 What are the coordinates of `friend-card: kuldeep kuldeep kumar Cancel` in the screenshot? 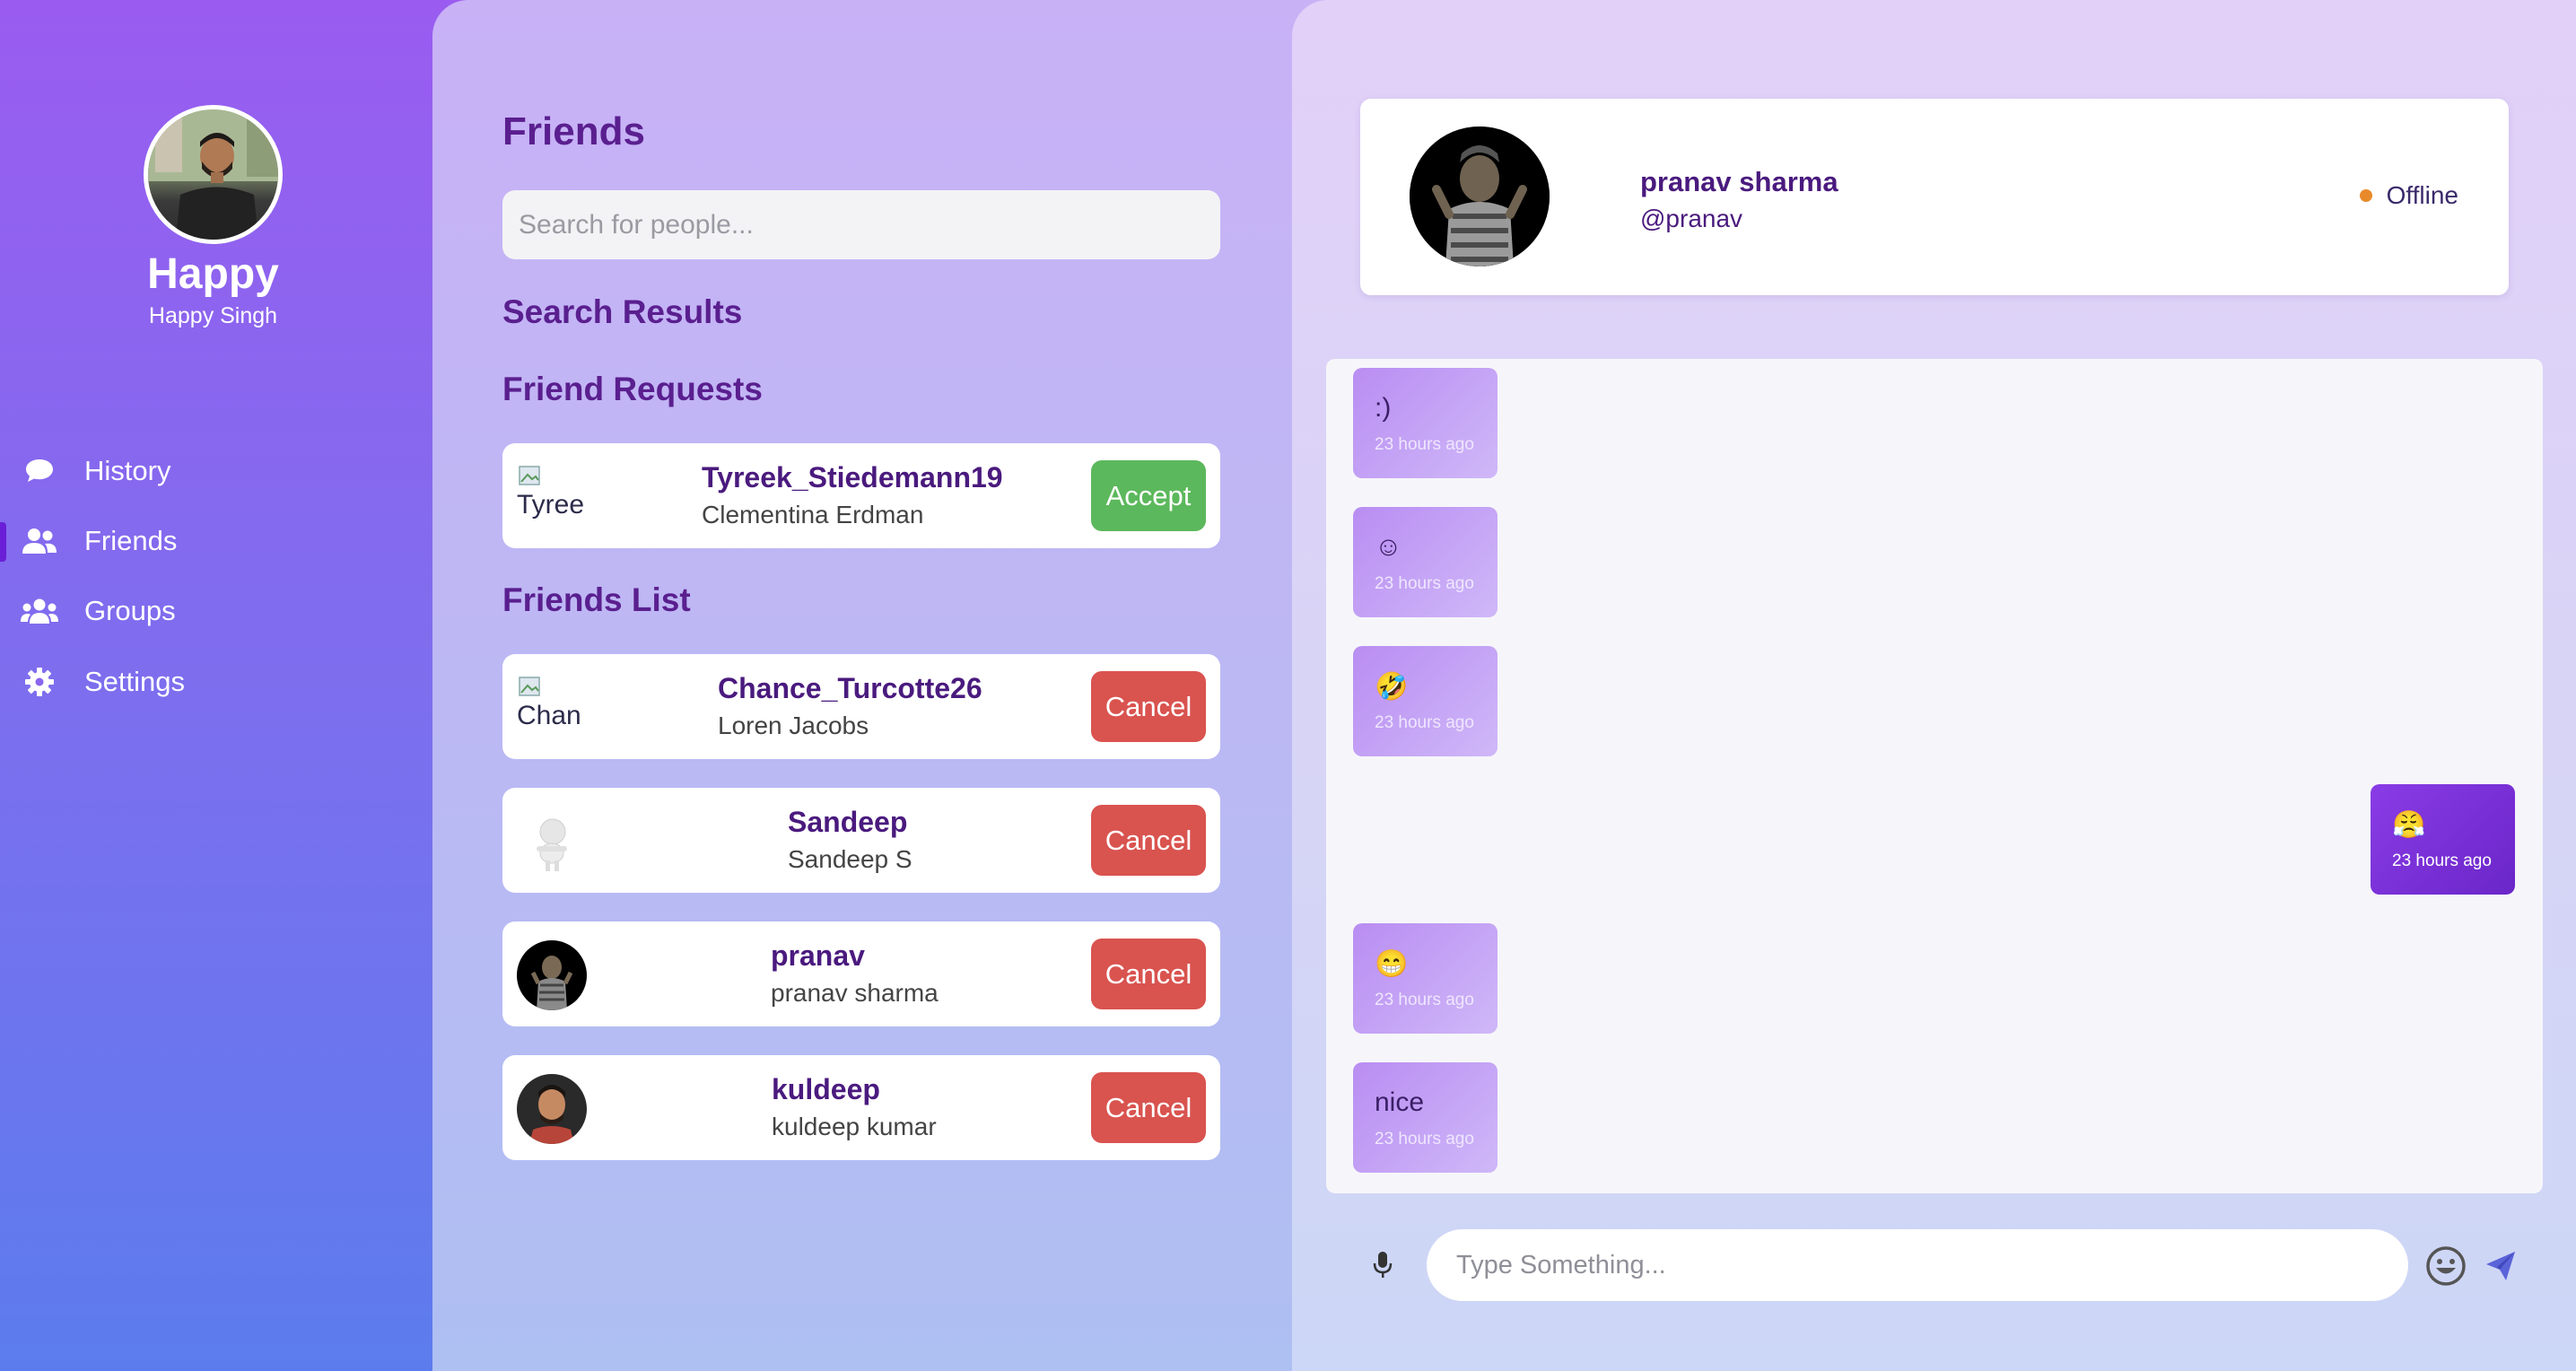 It's located at (861, 1107).